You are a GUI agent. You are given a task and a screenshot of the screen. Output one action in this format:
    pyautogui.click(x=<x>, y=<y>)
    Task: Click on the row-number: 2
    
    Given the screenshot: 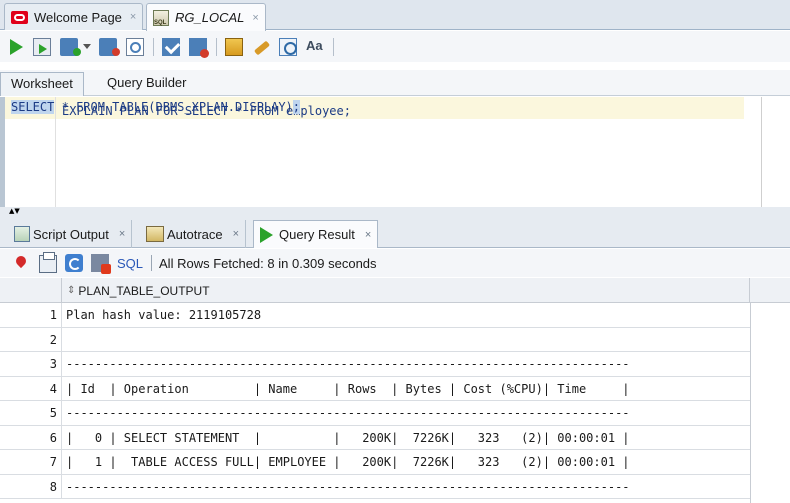 What is the action you would take?
    pyautogui.click(x=31, y=339)
    